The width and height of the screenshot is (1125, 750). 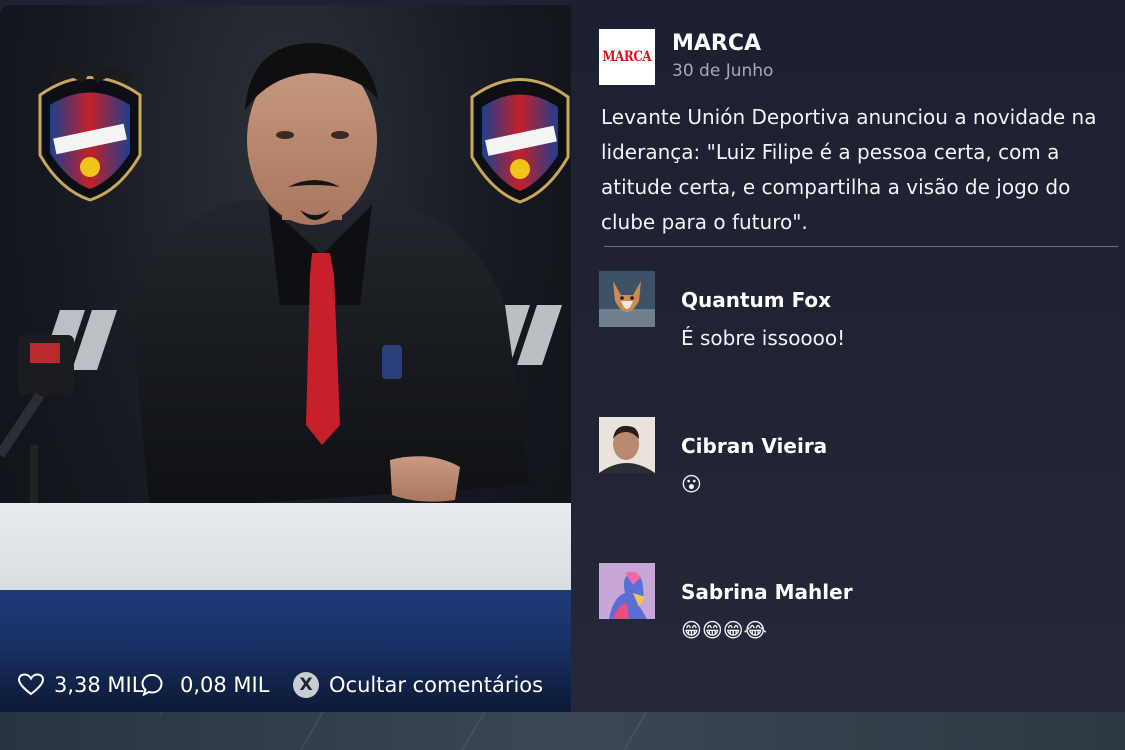 What do you see at coordinates (849, 316) in the screenshot?
I see `comment-item: Quantum Fox É sobre issoooo!` at bounding box center [849, 316].